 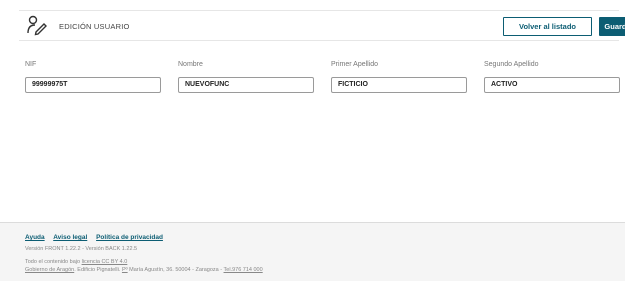 I want to click on nif-input, so click(x=93, y=84).